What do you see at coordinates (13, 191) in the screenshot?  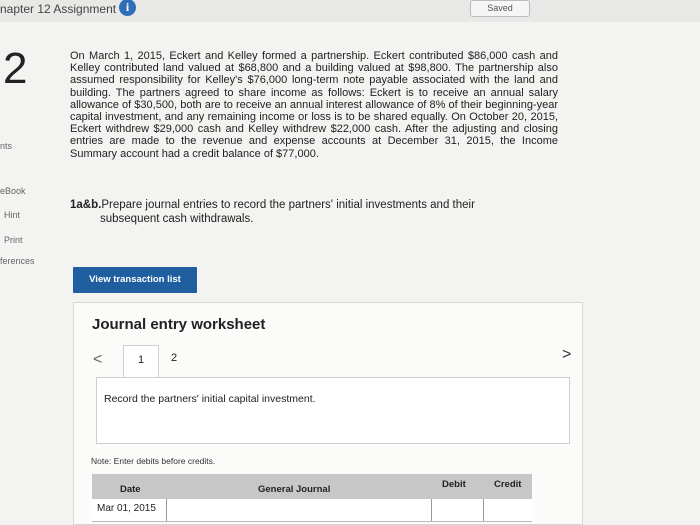 I see `sidebar-item-ebook: eBook` at bounding box center [13, 191].